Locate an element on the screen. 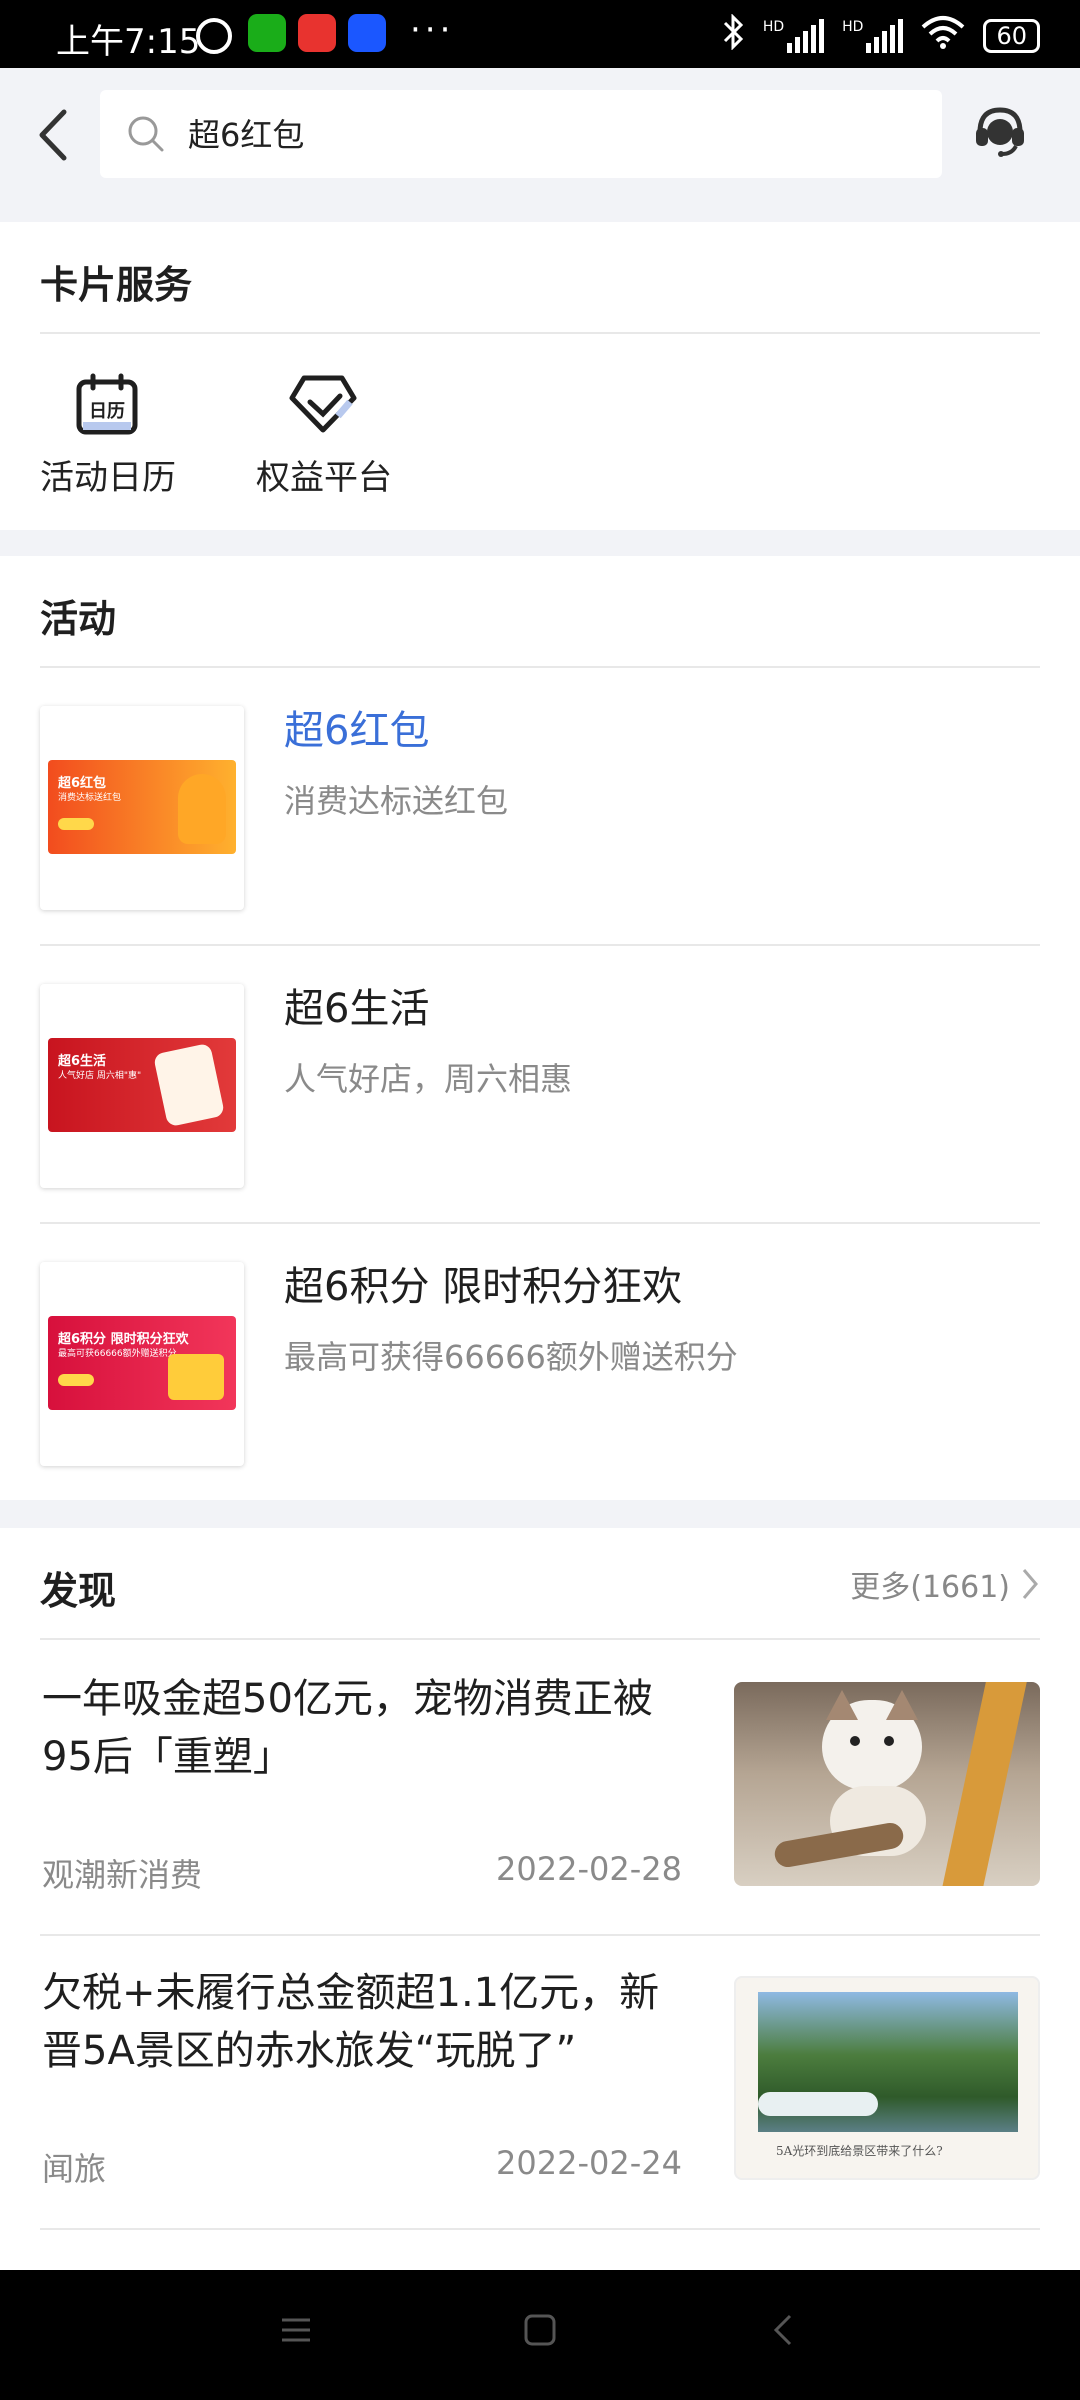 Image resolution: width=1080 pixels, height=2400 pixels. activity-subtitle: 消费达标送红包 is located at coordinates (396, 801).